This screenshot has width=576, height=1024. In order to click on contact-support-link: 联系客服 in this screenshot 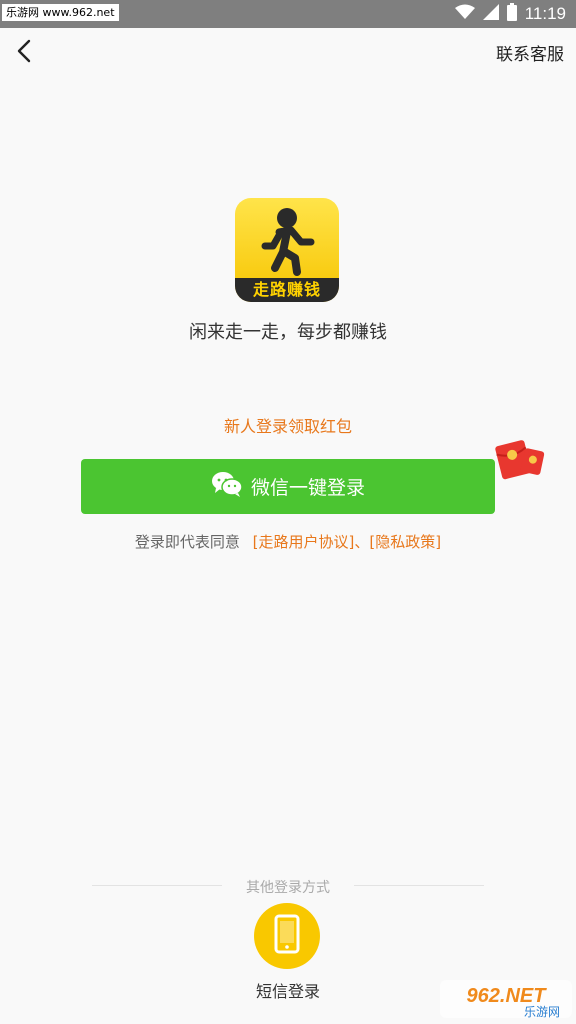, I will do `click(530, 52)`.